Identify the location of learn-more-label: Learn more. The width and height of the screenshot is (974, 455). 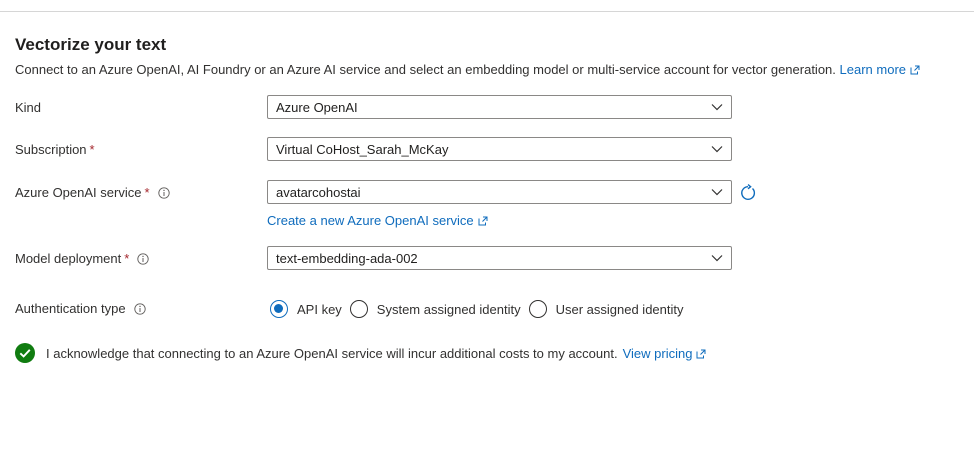
(873, 69).